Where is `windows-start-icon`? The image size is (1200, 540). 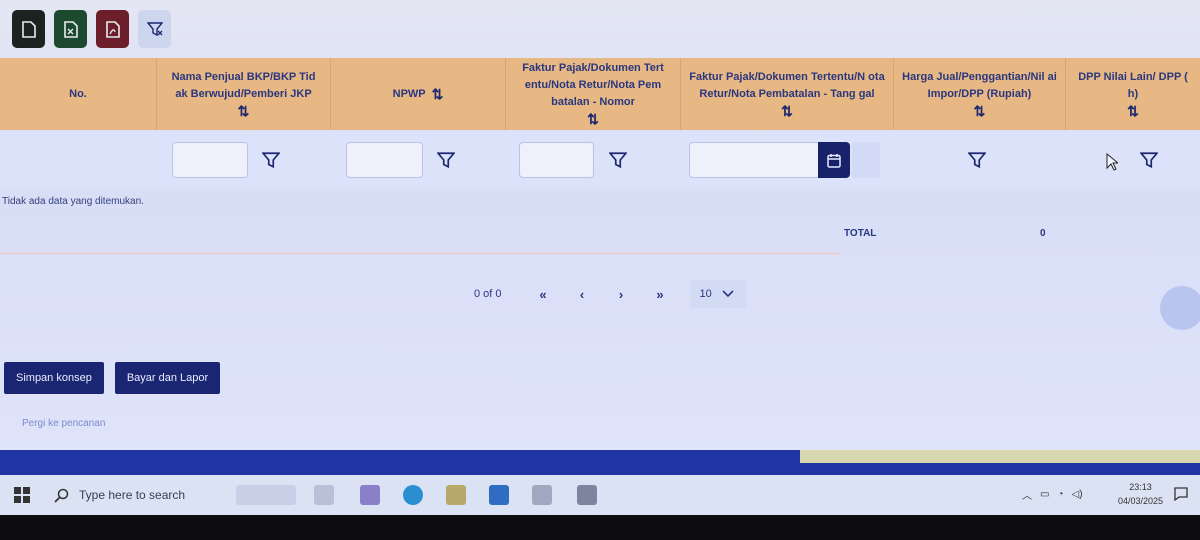
windows-start-icon is located at coordinates (22, 495).